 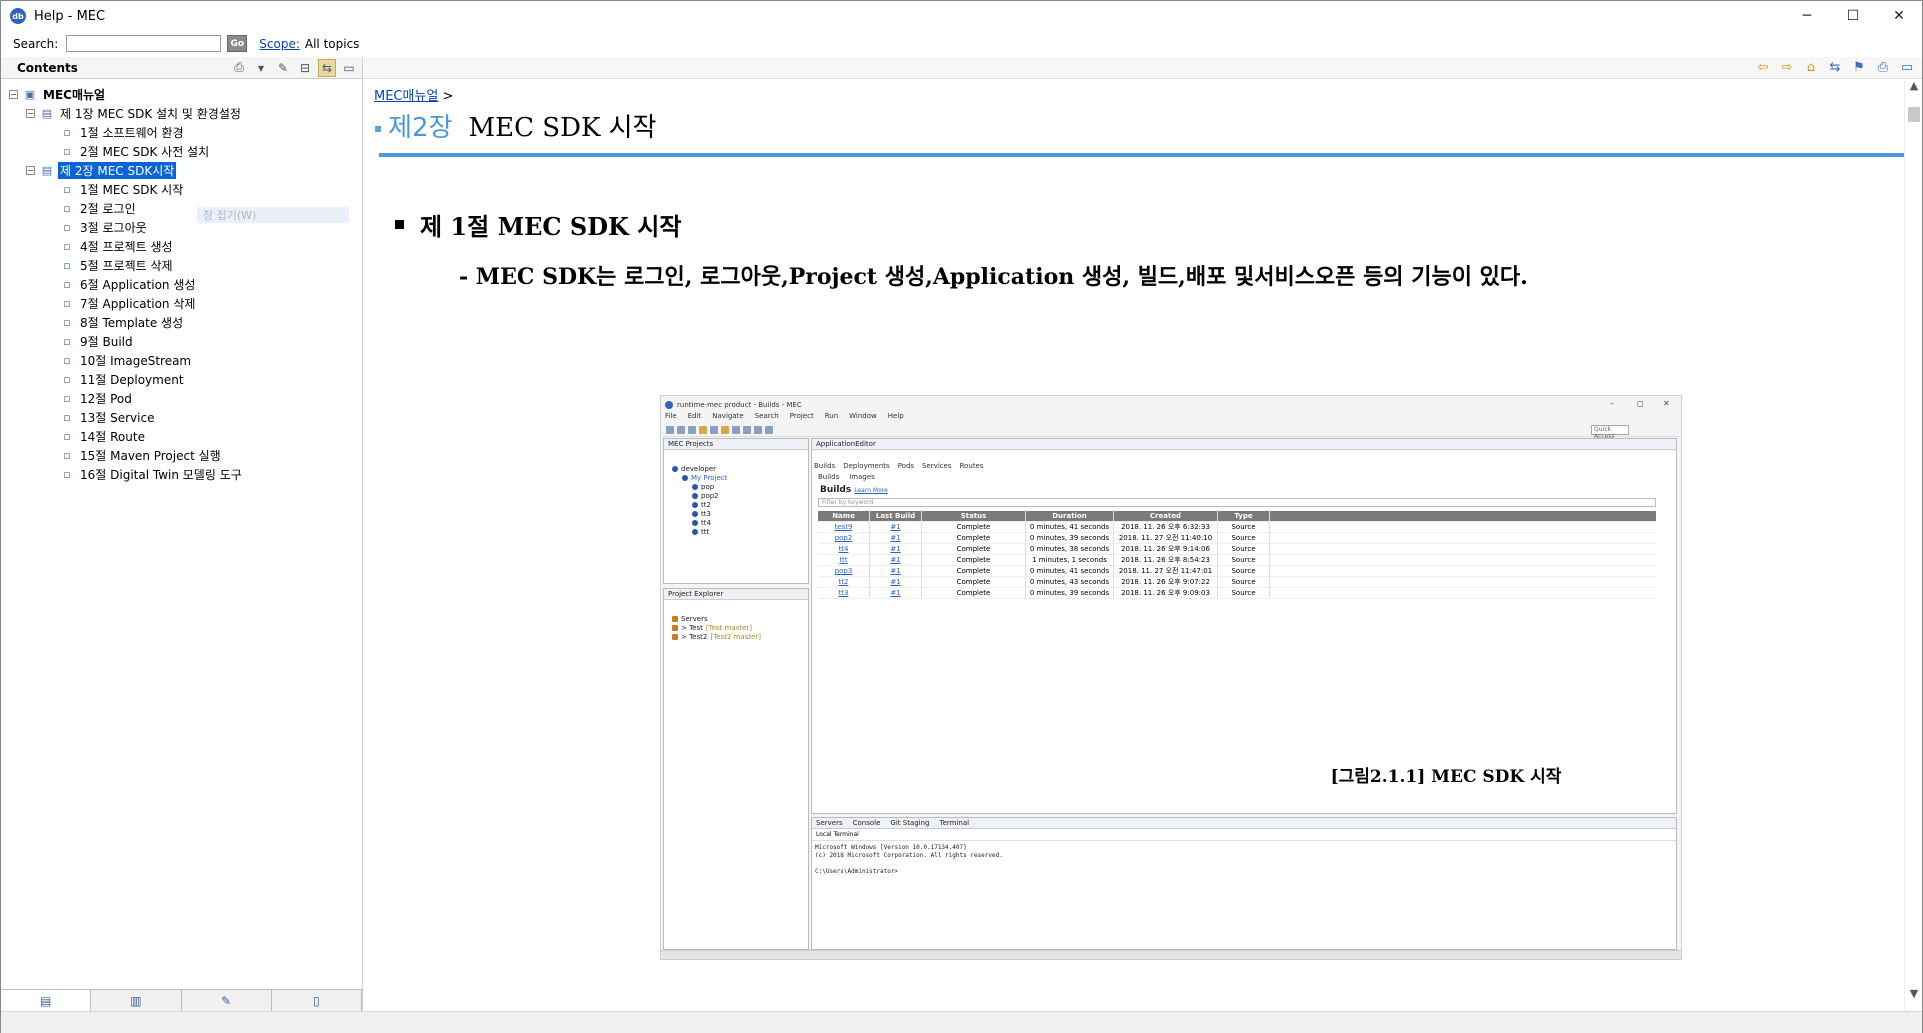 I want to click on chapter-number: 제2장, so click(x=420, y=128).